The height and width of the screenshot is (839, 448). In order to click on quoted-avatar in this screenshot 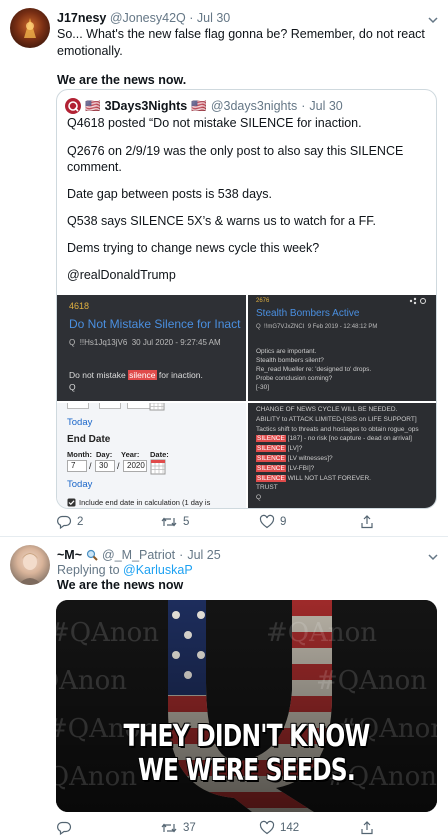, I will do `click(73, 106)`.